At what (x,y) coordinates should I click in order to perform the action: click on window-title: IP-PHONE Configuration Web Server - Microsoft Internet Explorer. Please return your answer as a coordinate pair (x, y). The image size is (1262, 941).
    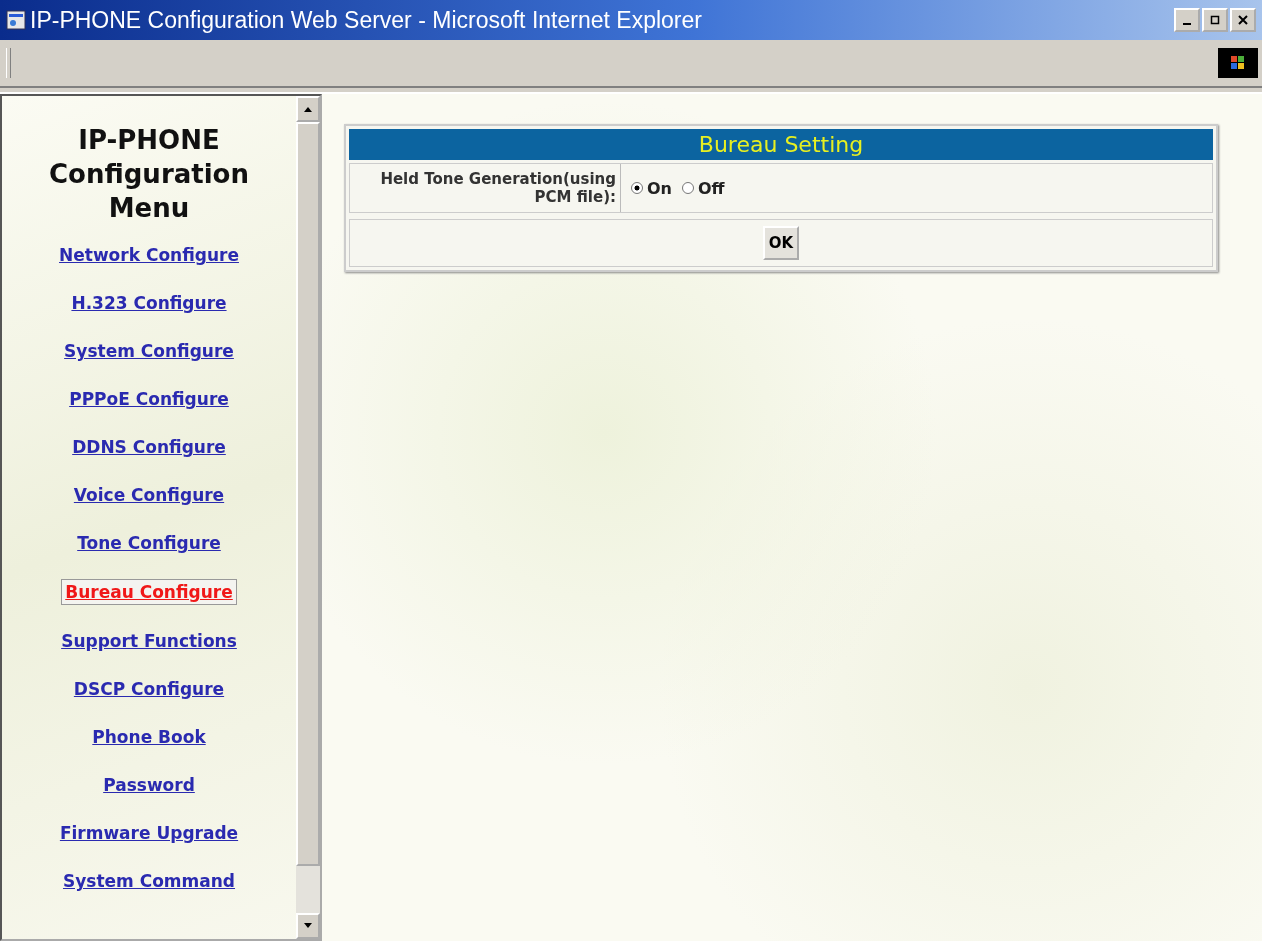
    Looking at the image, I should click on (366, 20).